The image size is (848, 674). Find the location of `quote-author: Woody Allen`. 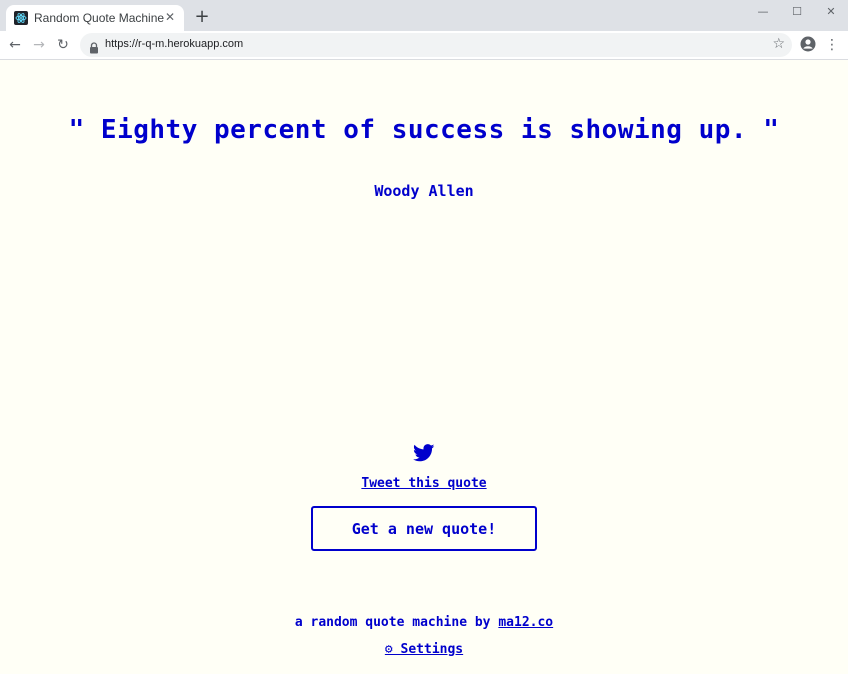

quote-author: Woody Allen is located at coordinates (424, 191).